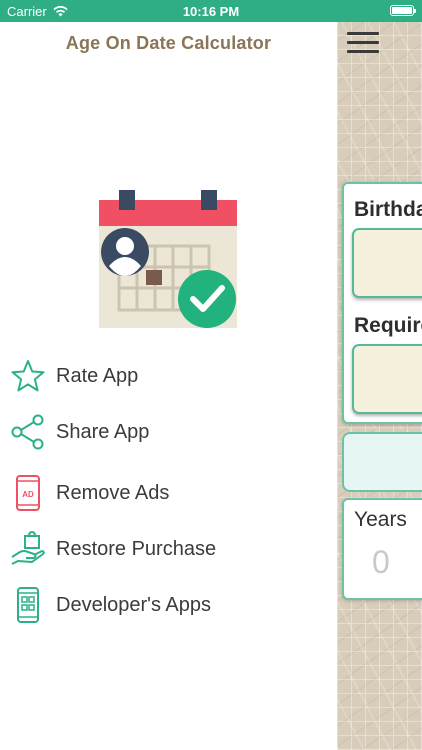 The height and width of the screenshot is (750, 422). I want to click on menu-item-label: Developer's Apps, so click(134, 604).